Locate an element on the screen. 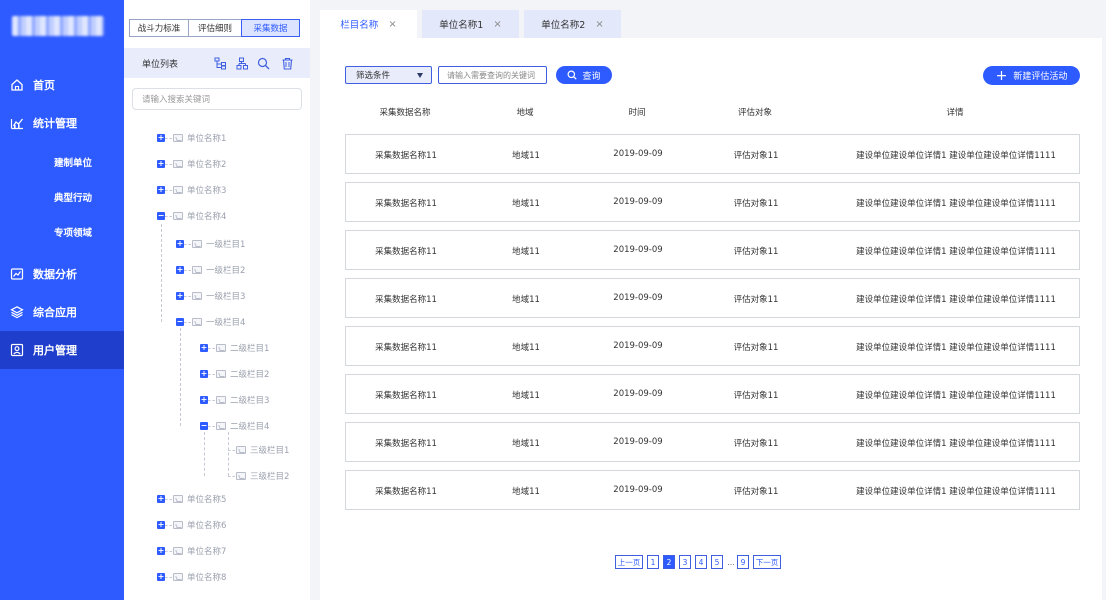 This screenshot has height=600, width=1106. tree-node: − 一级栏目4 is located at coordinates (210, 322).